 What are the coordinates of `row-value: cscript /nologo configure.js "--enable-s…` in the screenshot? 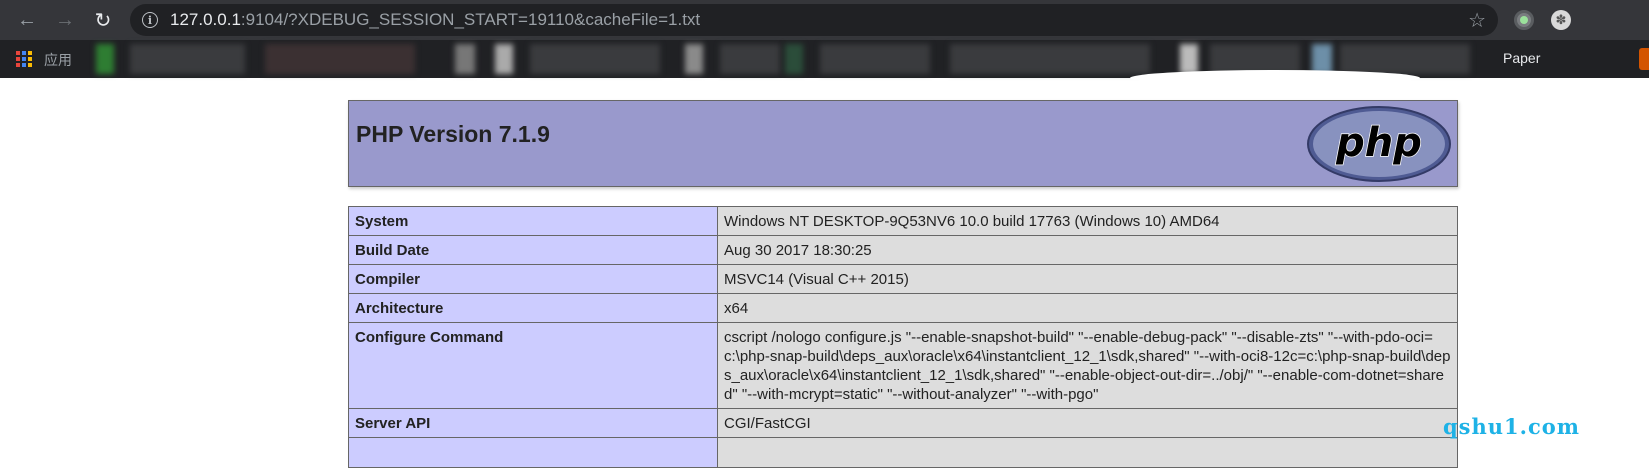 It's located at (1087, 365).